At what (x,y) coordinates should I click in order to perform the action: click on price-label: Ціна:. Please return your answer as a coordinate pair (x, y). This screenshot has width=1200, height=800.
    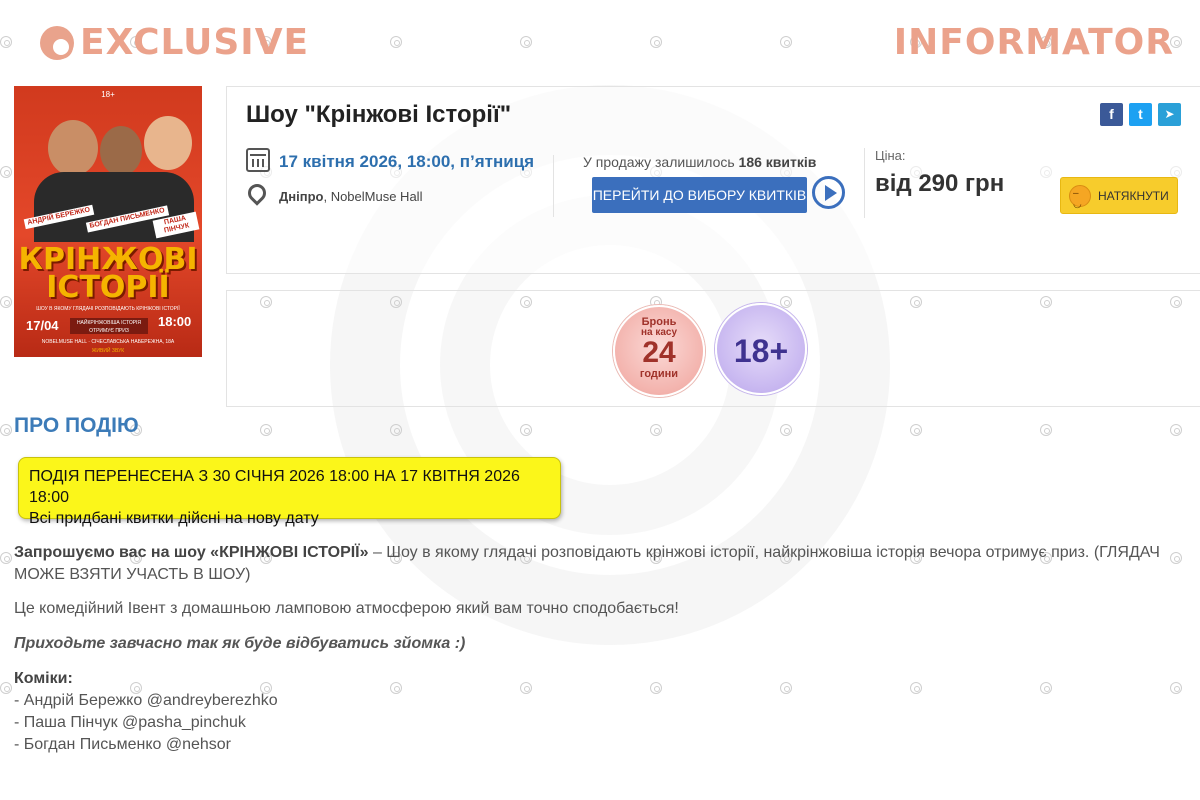
    Looking at the image, I should click on (890, 155).